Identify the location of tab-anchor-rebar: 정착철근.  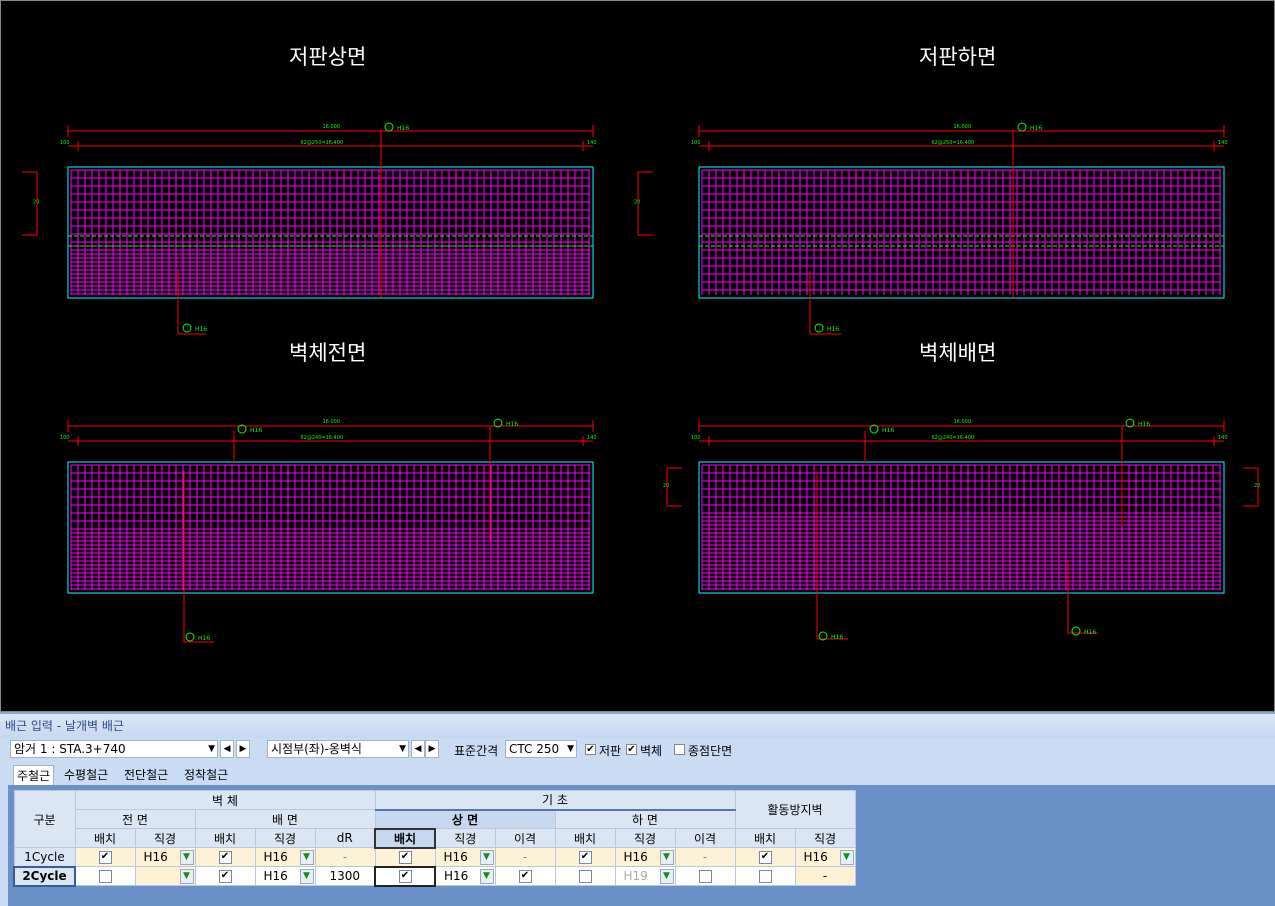
(206, 775).